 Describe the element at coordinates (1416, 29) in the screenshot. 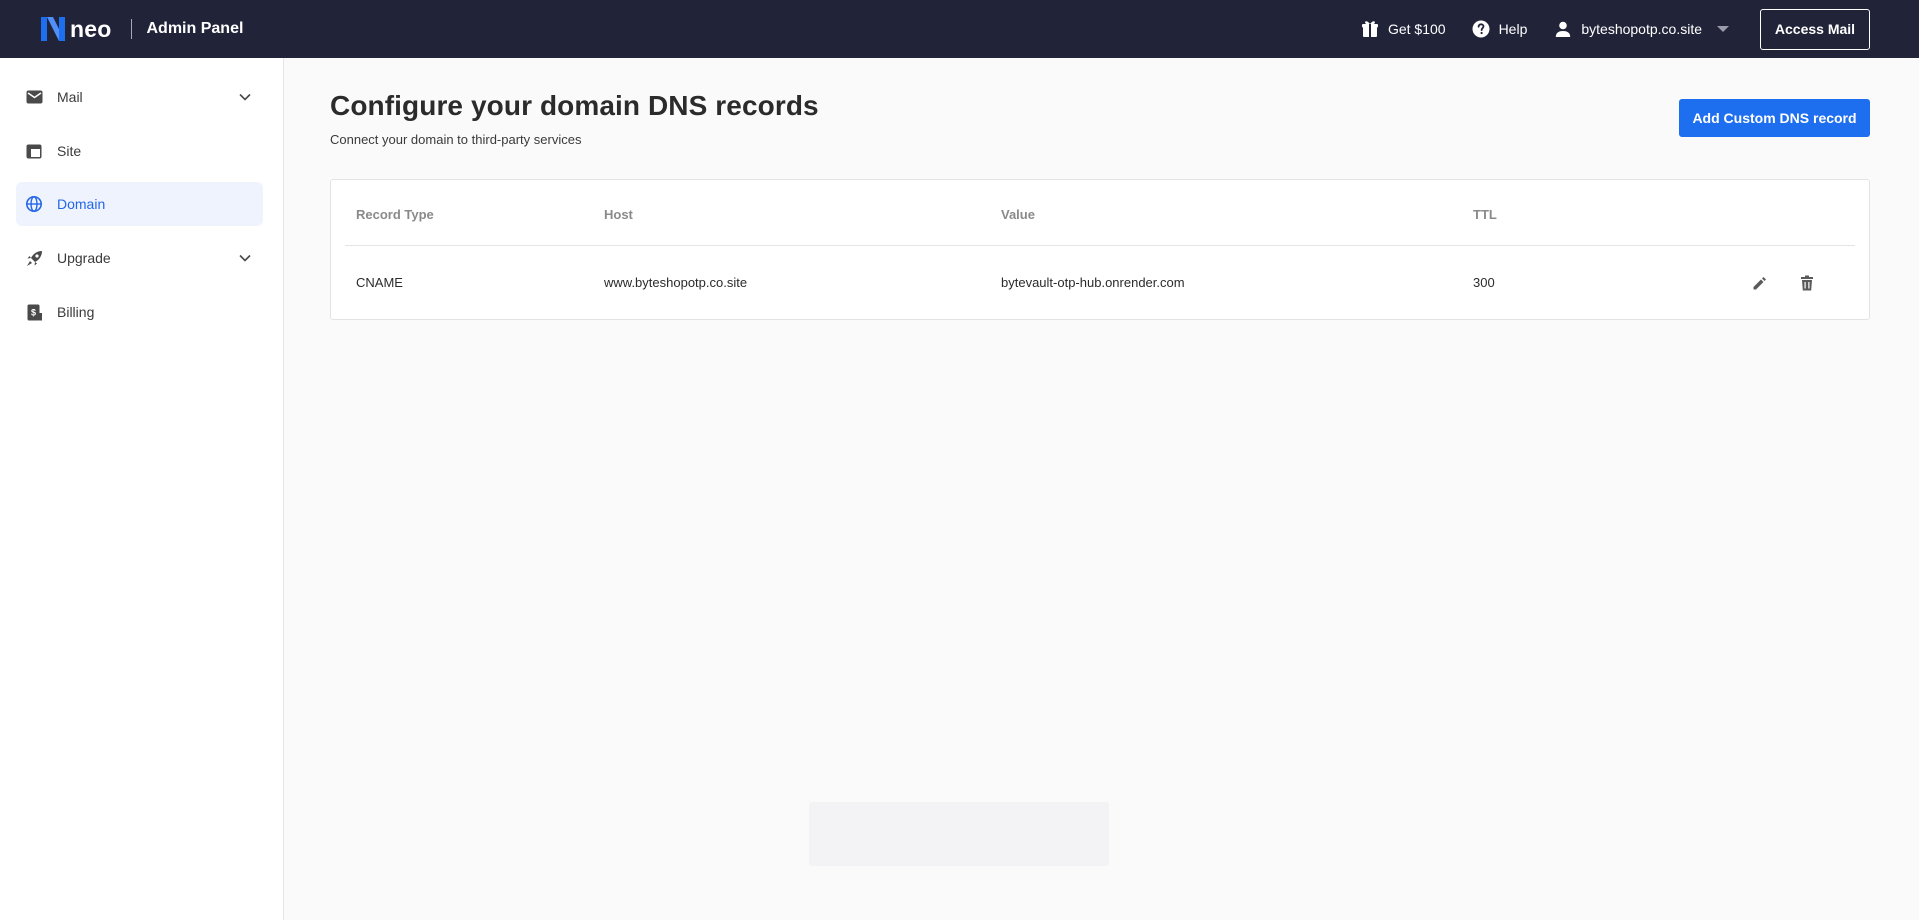

I see `get-100-label: Get $100` at that location.